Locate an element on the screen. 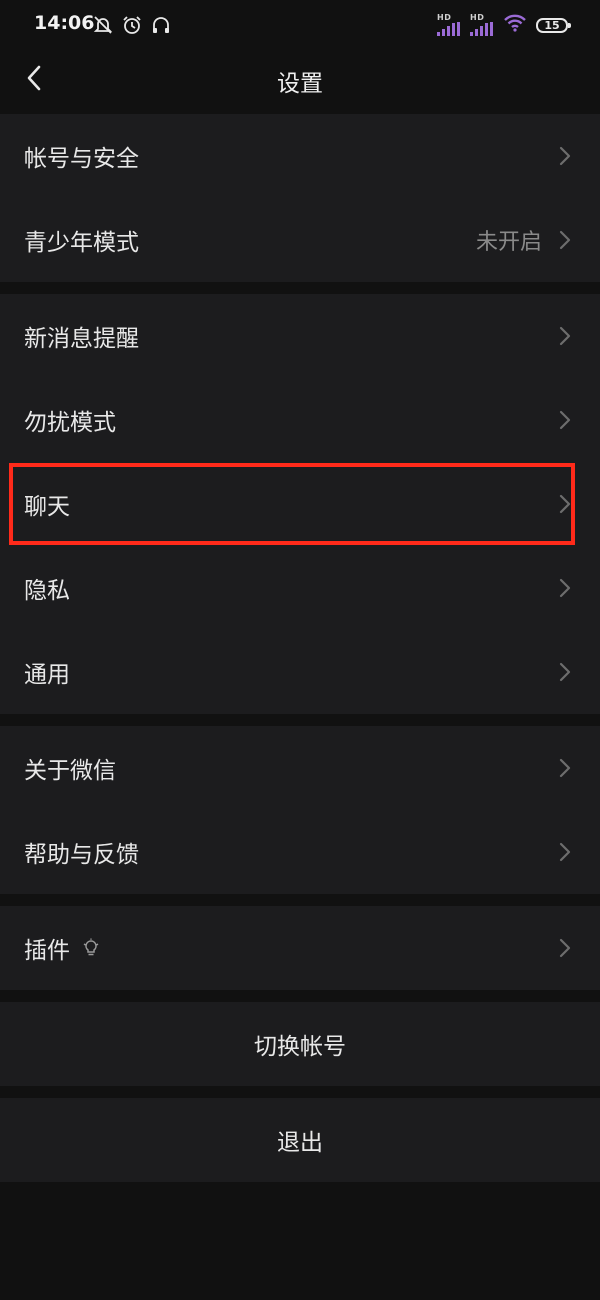 This screenshot has height=1300, width=600. switch-account-button: 切换帐号 is located at coordinates (300, 1044).